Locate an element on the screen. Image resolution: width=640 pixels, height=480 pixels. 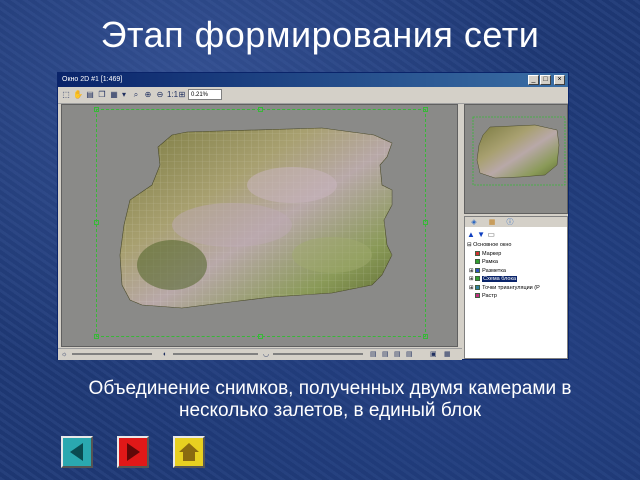
overview-panel is located at coordinates (516, 159).